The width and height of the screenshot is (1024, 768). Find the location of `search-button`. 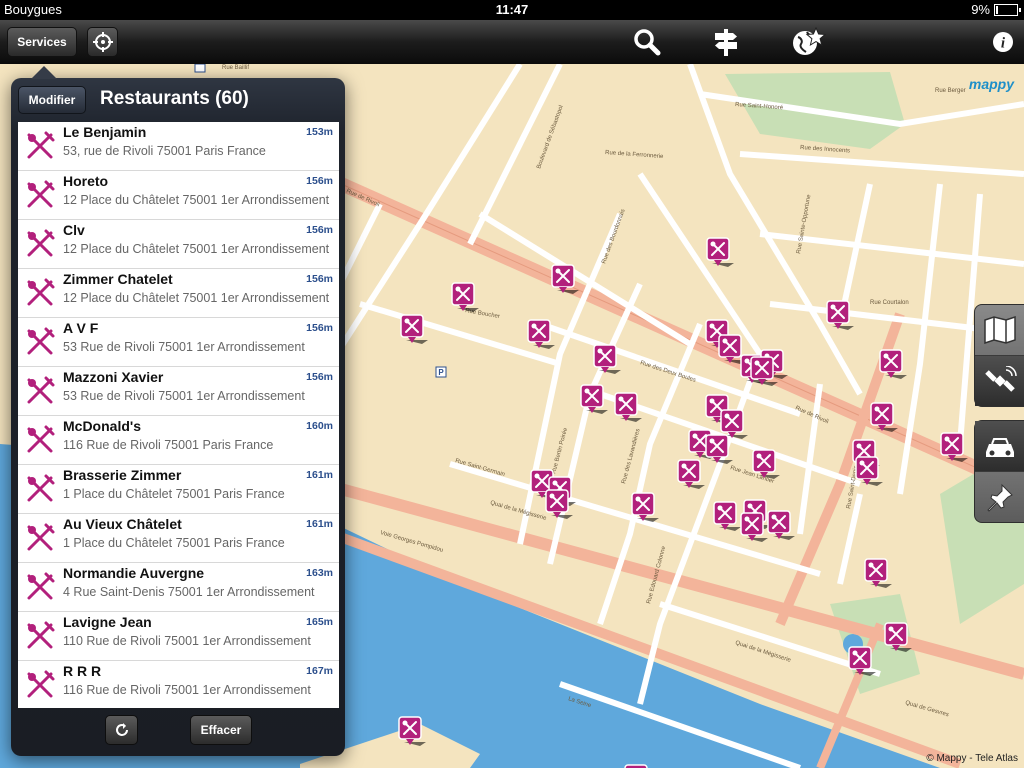

search-button is located at coordinates (647, 42).